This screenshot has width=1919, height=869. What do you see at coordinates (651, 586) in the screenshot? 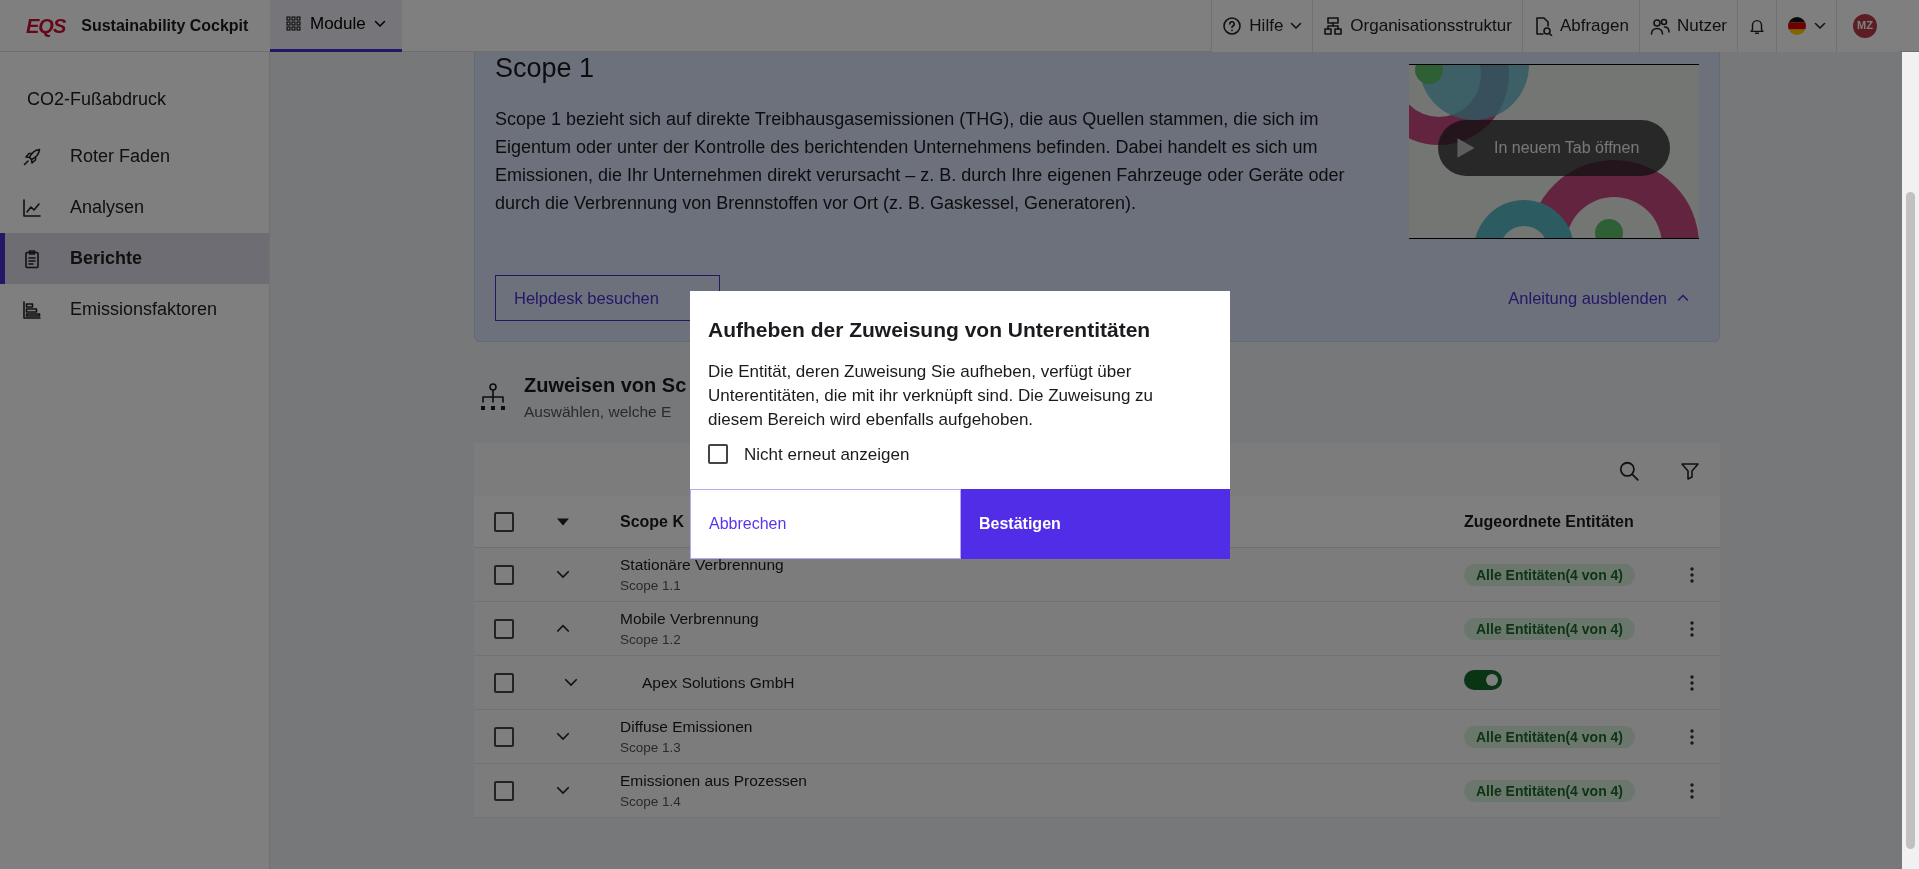
I see `scope-code: Scope 1.1` at bounding box center [651, 586].